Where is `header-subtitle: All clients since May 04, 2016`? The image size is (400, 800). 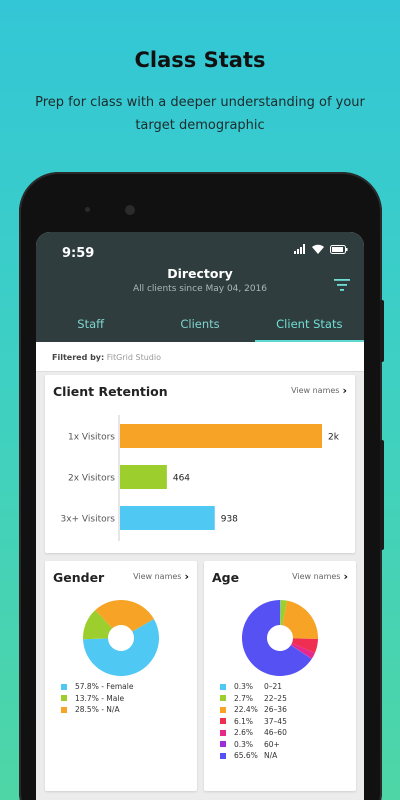
header-subtitle: All clients since May 04, 2016 is located at coordinates (200, 289).